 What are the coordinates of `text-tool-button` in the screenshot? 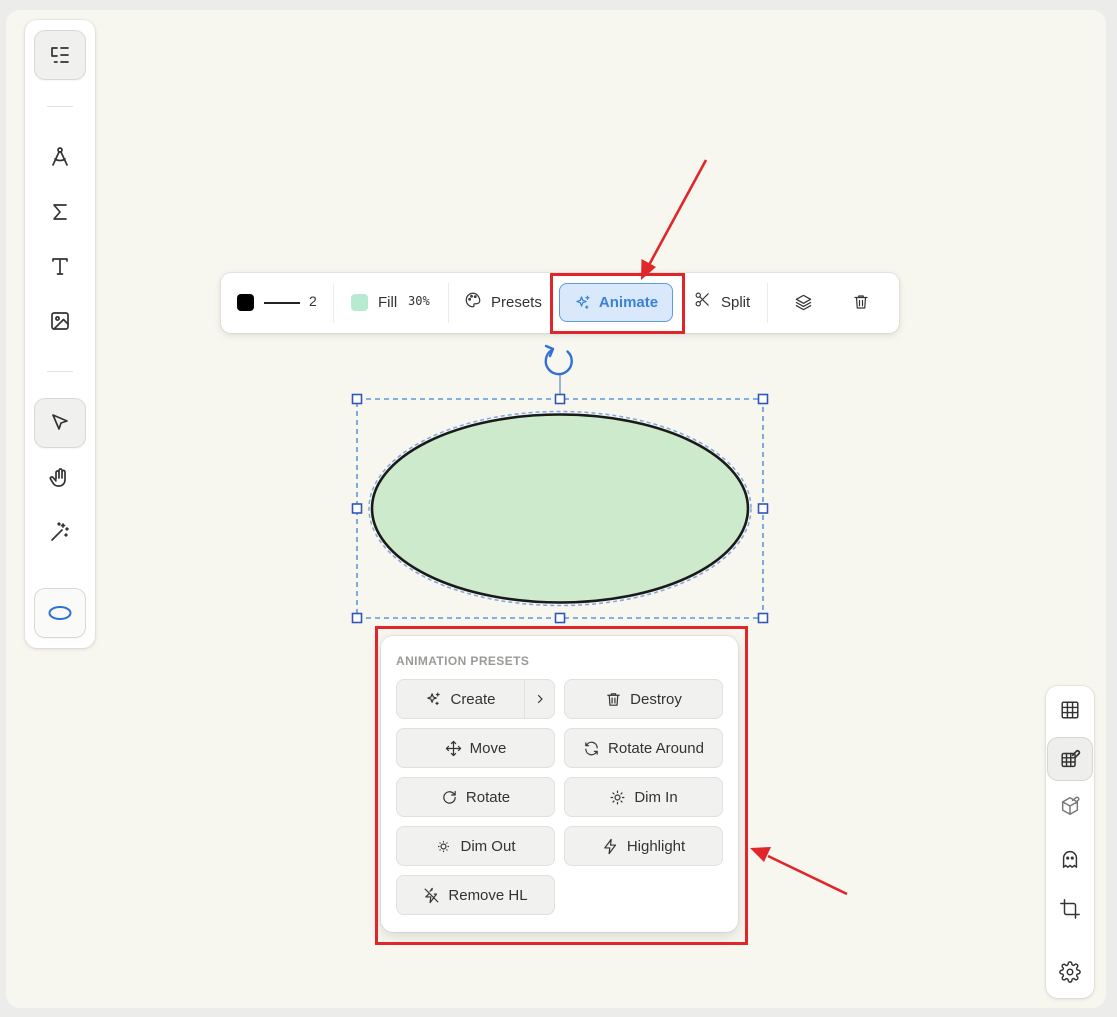 It's located at (60, 266).